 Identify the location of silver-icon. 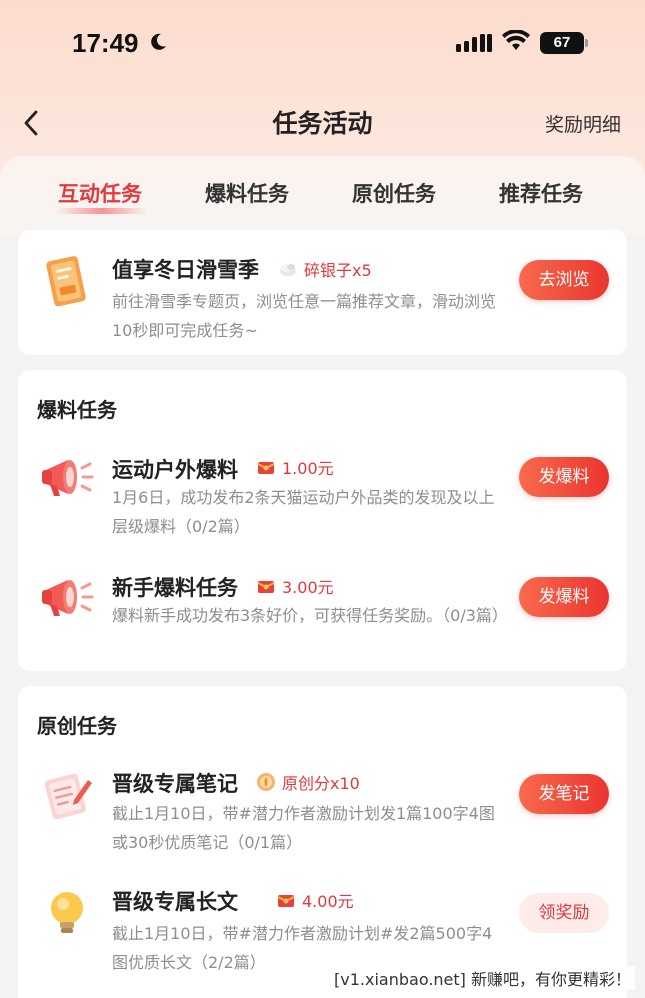
(288, 270).